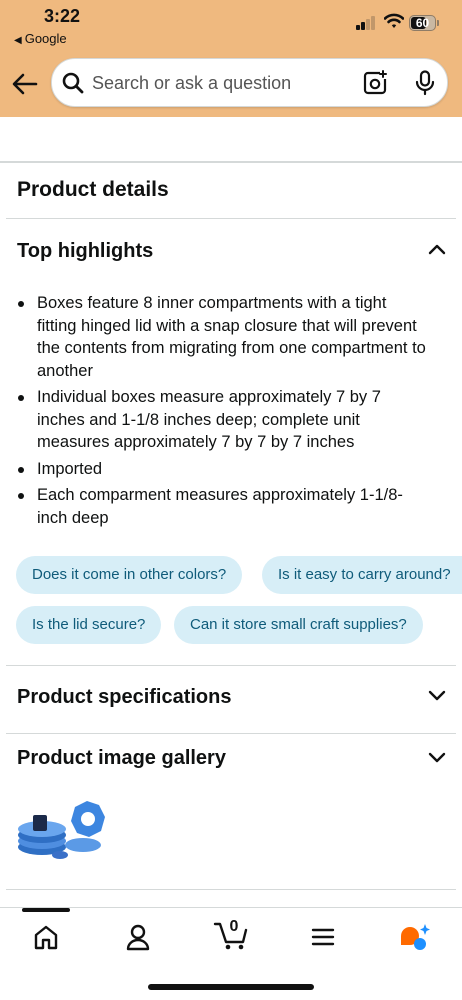 The image size is (462, 1000). Describe the element at coordinates (438, 23) in the screenshot. I see `battery-cap` at that location.